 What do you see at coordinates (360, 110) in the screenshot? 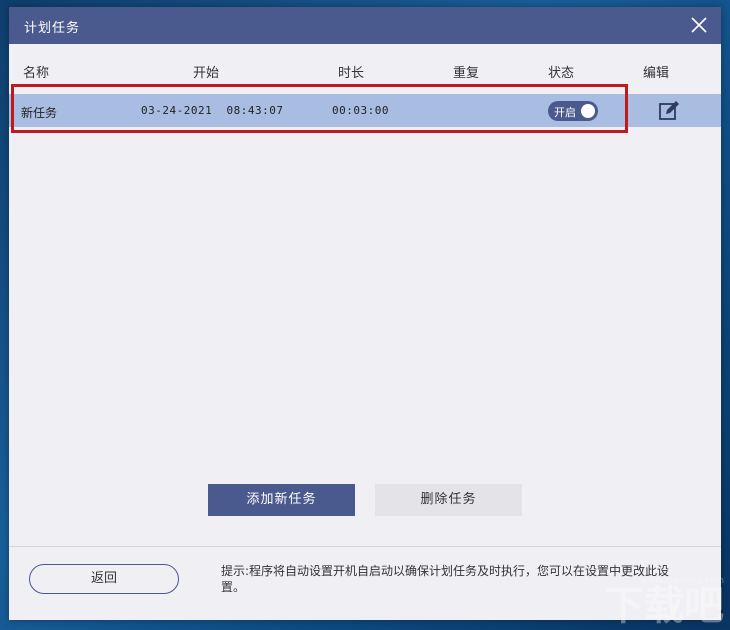
I see `task-duration: 00:03:00` at bounding box center [360, 110].